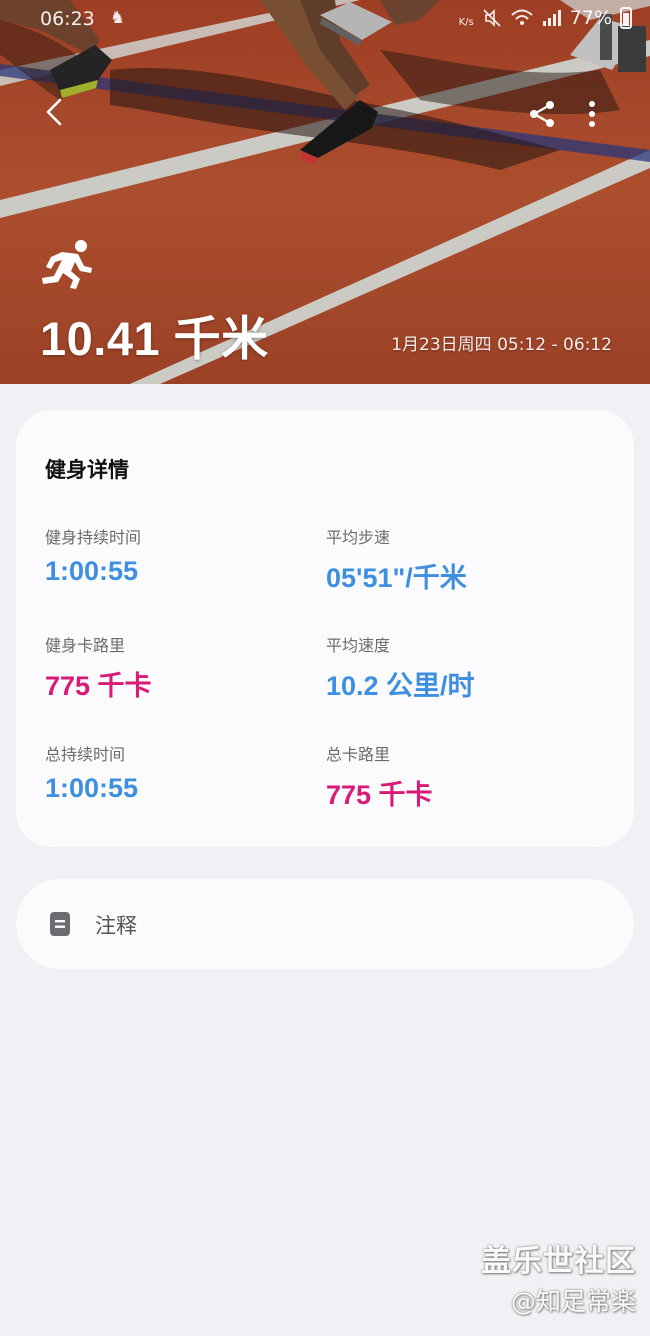 The image size is (650, 1336). What do you see at coordinates (87, 470) in the screenshot?
I see `card-title: 健身详情` at bounding box center [87, 470].